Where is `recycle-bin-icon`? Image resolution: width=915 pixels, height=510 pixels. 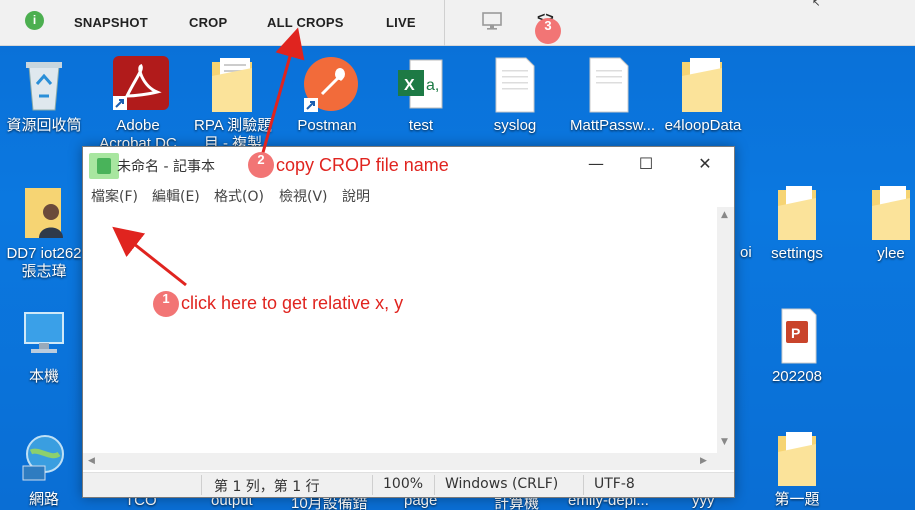 recycle-bin-icon is located at coordinates (44, 85).